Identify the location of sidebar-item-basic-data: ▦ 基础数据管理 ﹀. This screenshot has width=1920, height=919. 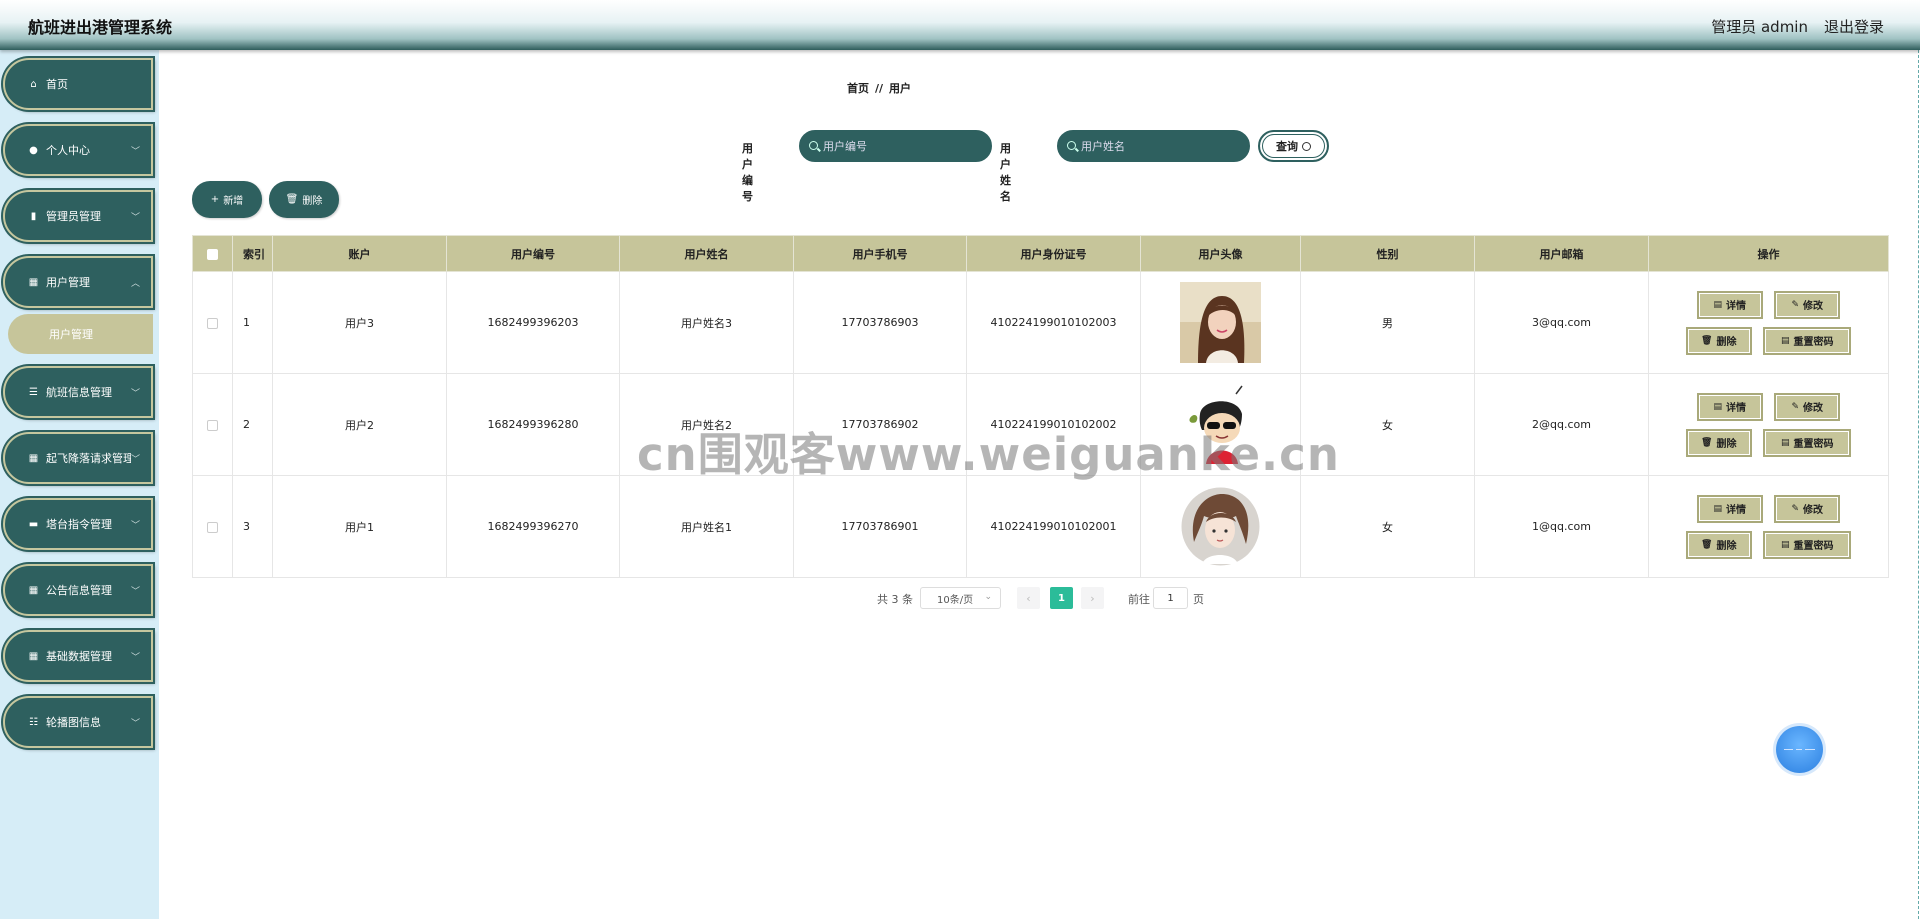
(78, 656).